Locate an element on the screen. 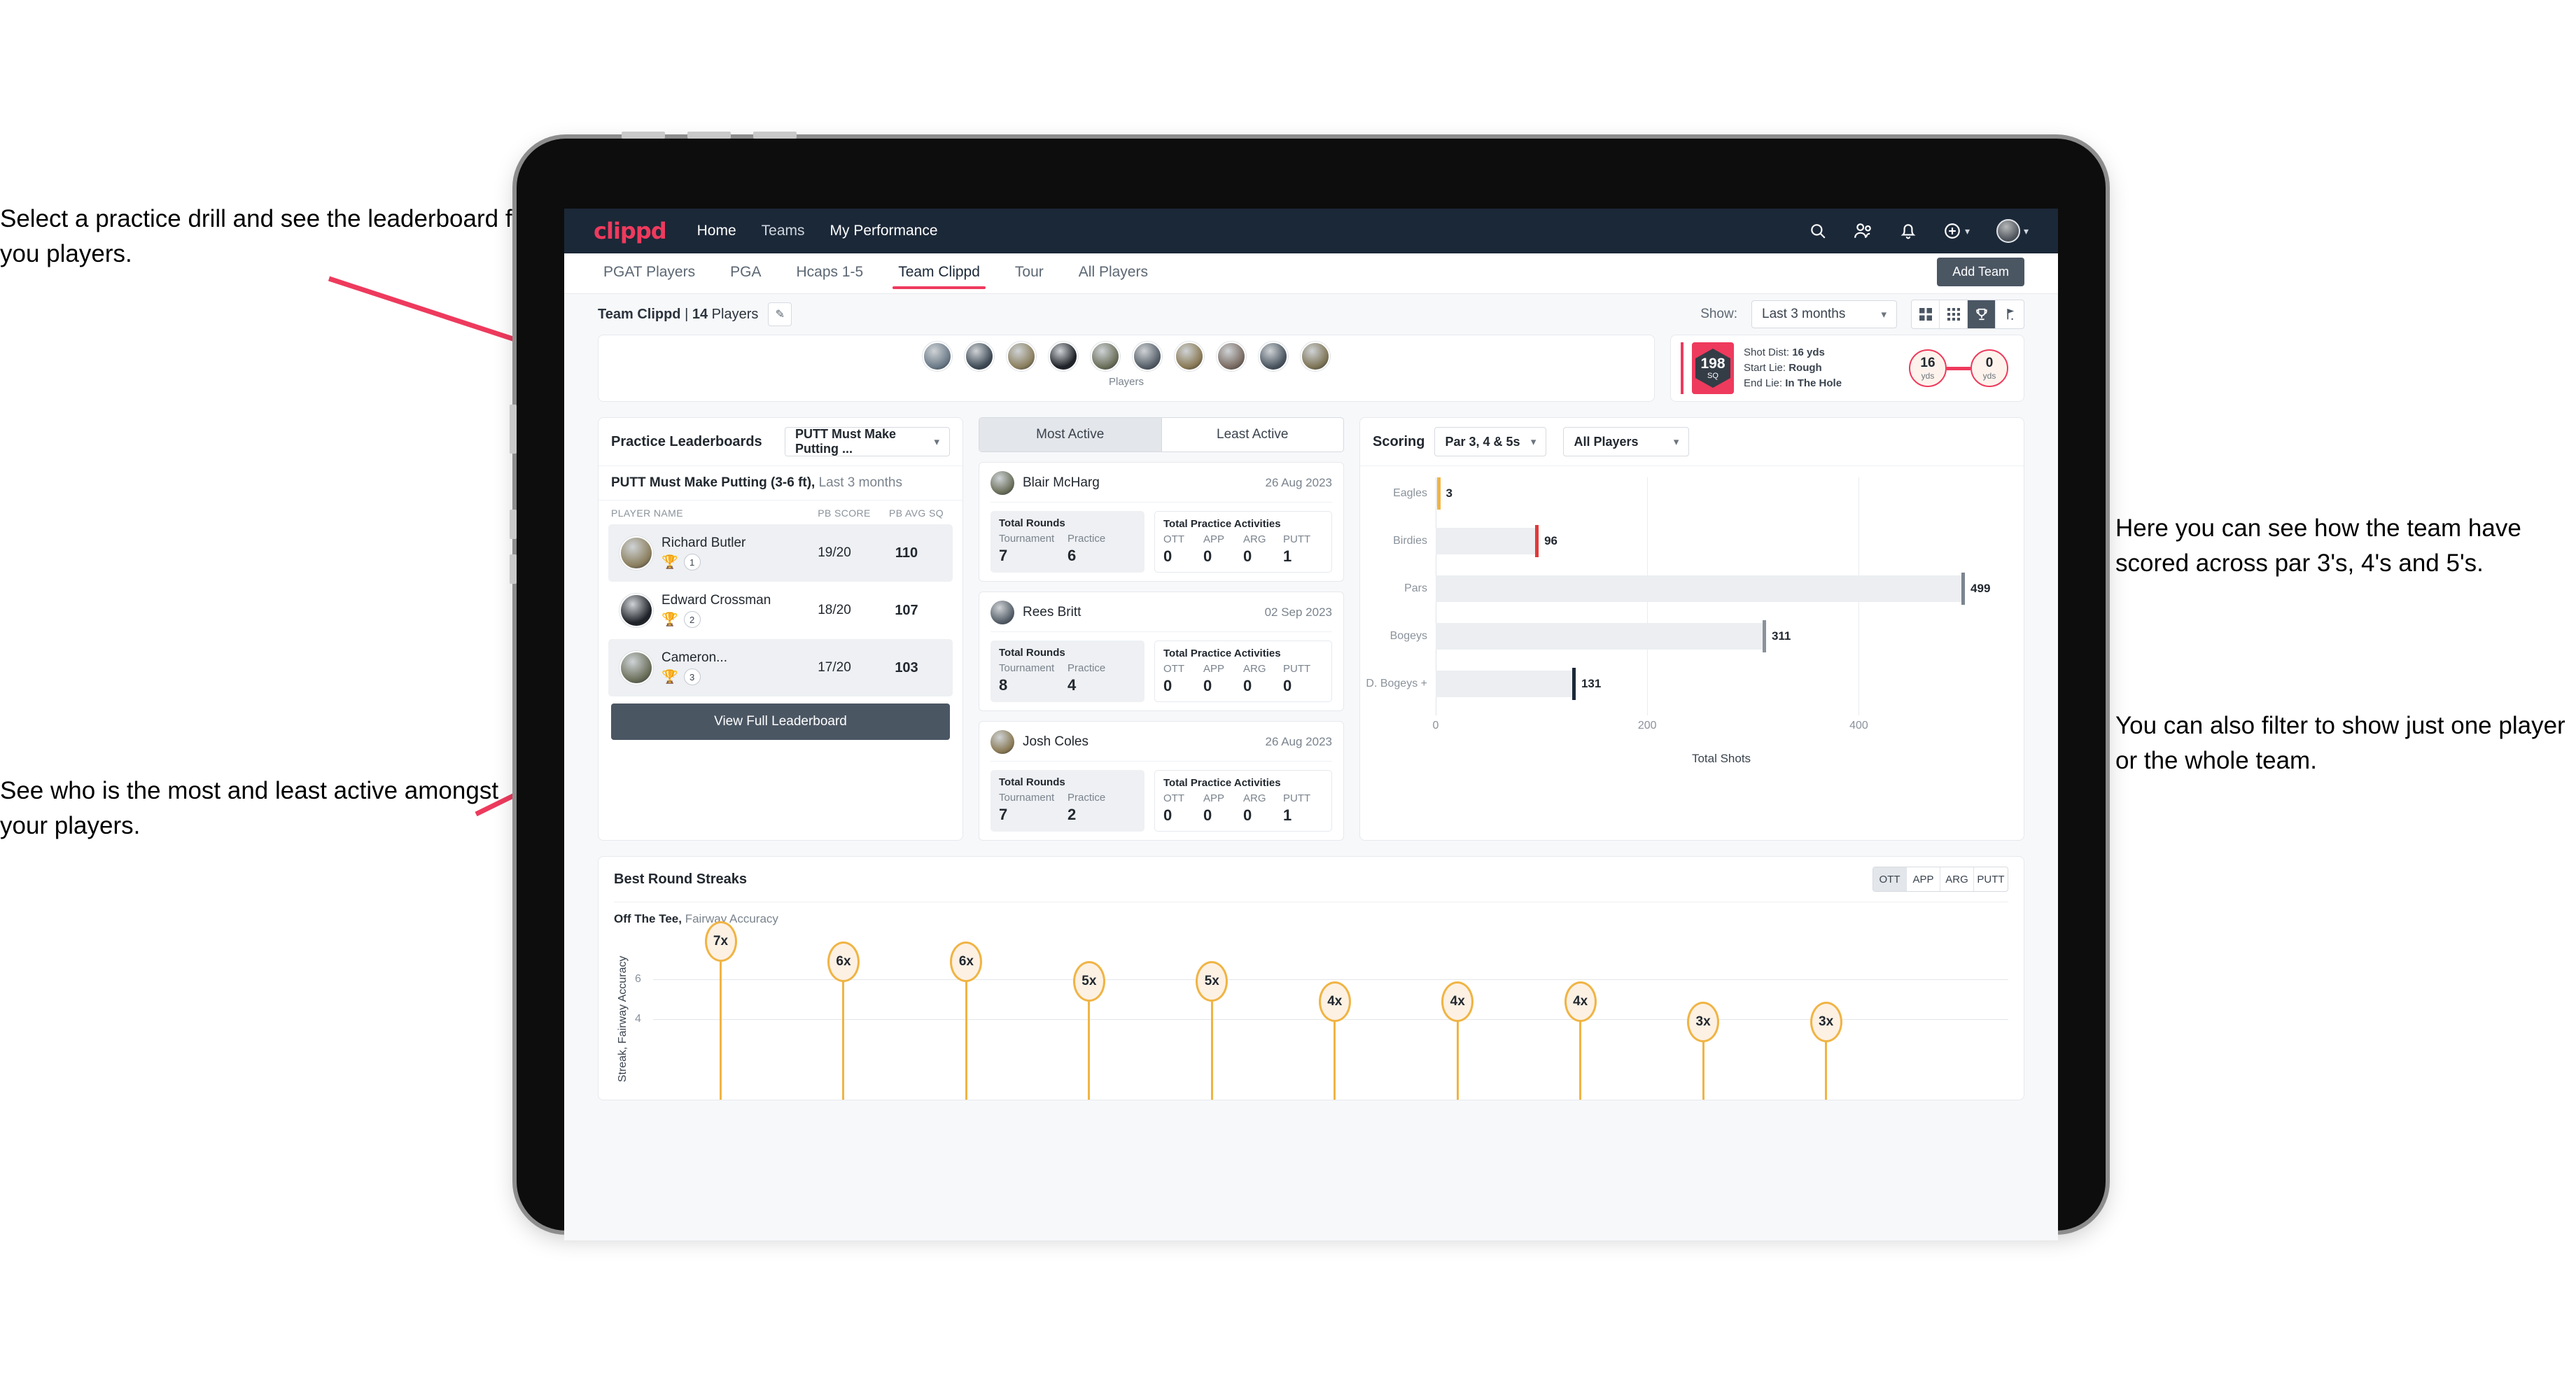 The height and width of the screenshot is (1386, 2576). leaderboard-player: Cameron... 🏆 3 is located at coordinates (729, 667).